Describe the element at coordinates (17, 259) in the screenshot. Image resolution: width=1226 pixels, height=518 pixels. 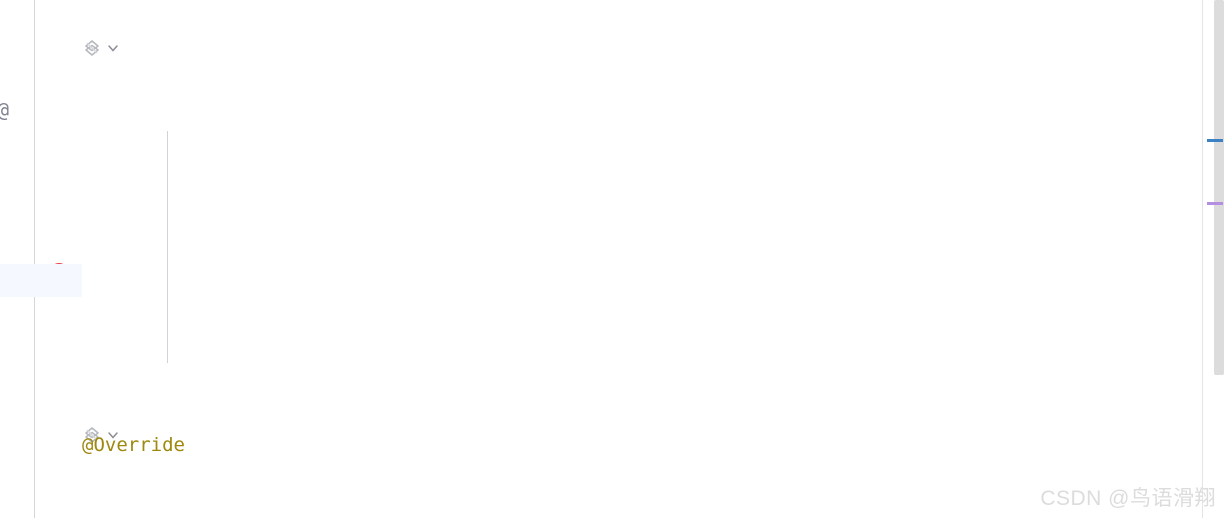
I see `structure-strip: @` at that location.